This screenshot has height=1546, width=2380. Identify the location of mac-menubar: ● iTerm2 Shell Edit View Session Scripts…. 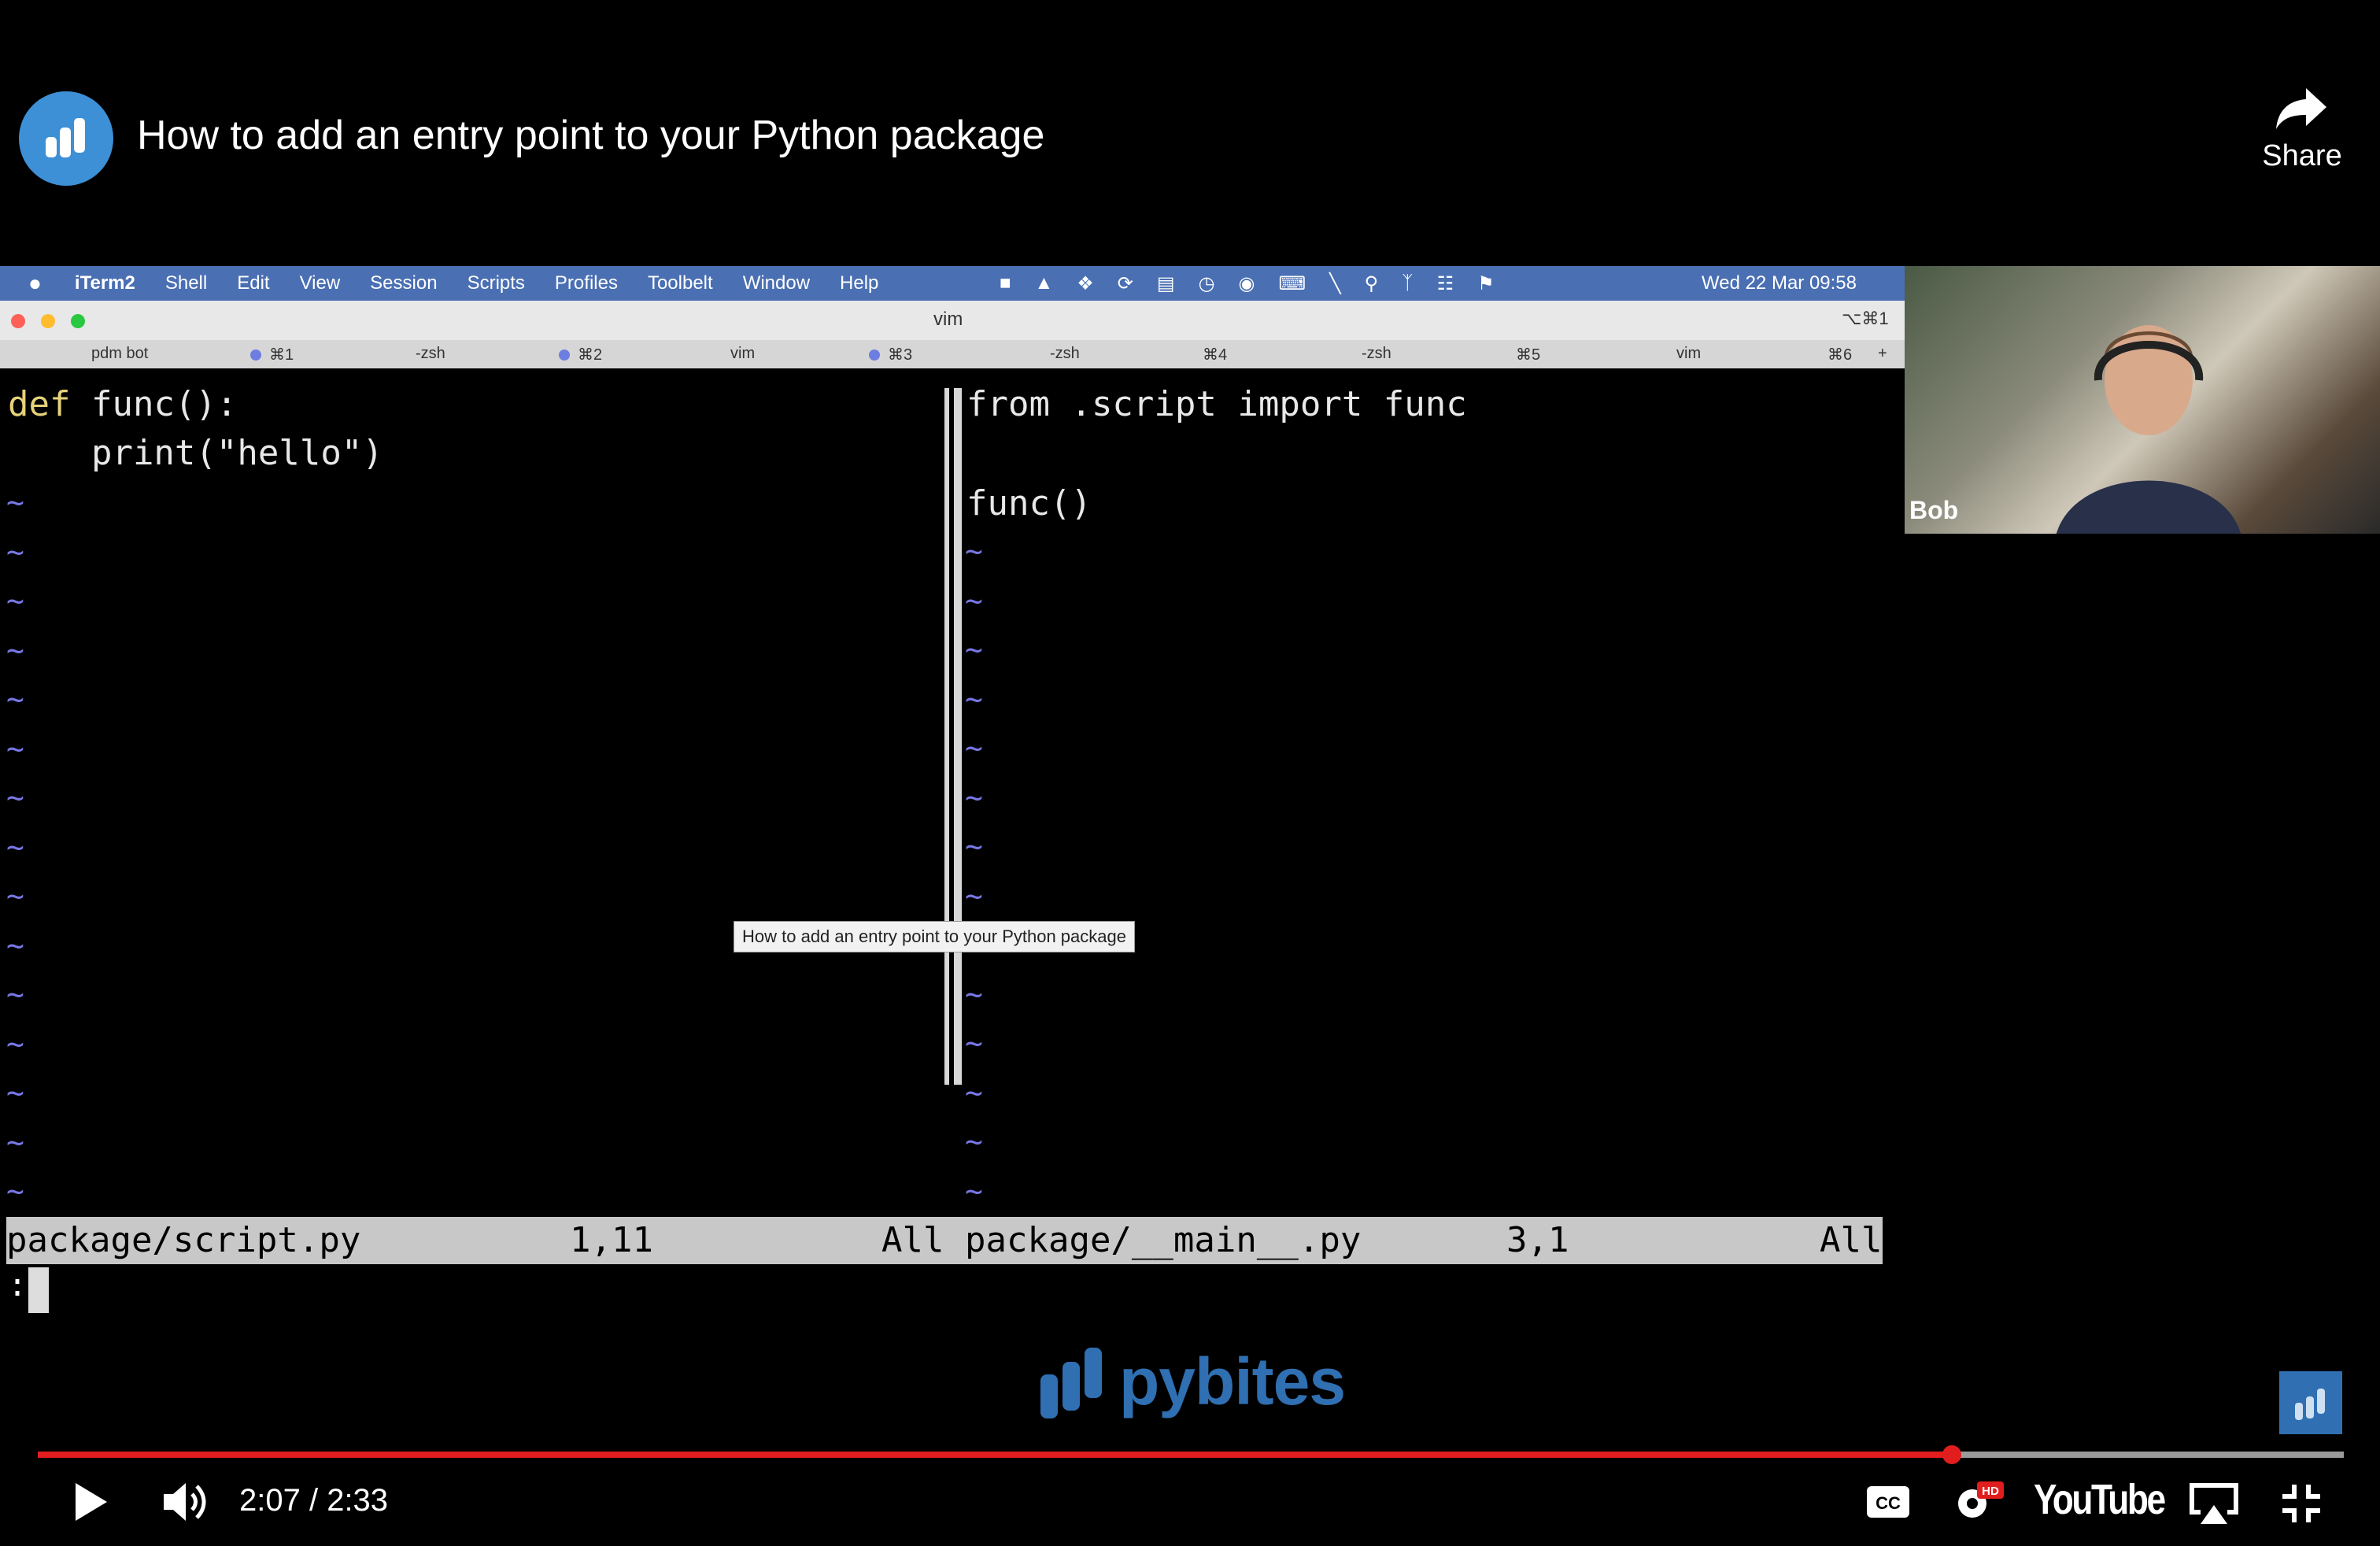
(953, 283).